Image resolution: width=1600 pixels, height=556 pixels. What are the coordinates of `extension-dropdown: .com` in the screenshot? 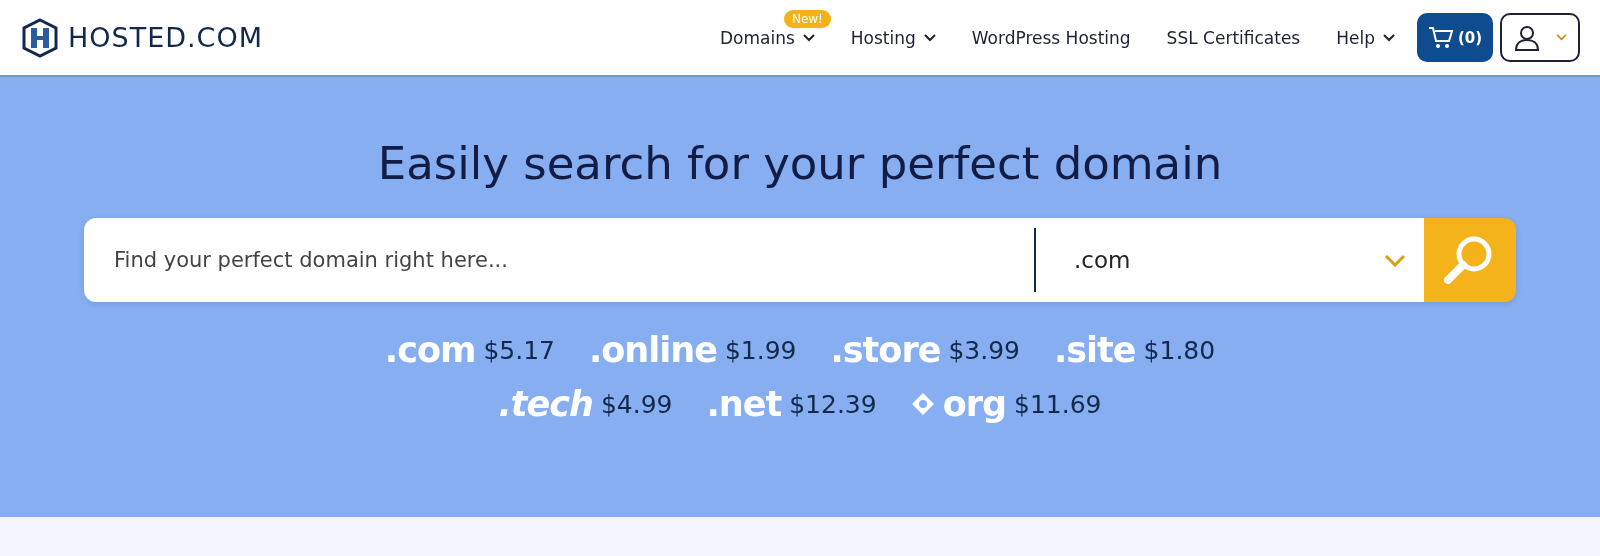 It's located at (1229, 260).